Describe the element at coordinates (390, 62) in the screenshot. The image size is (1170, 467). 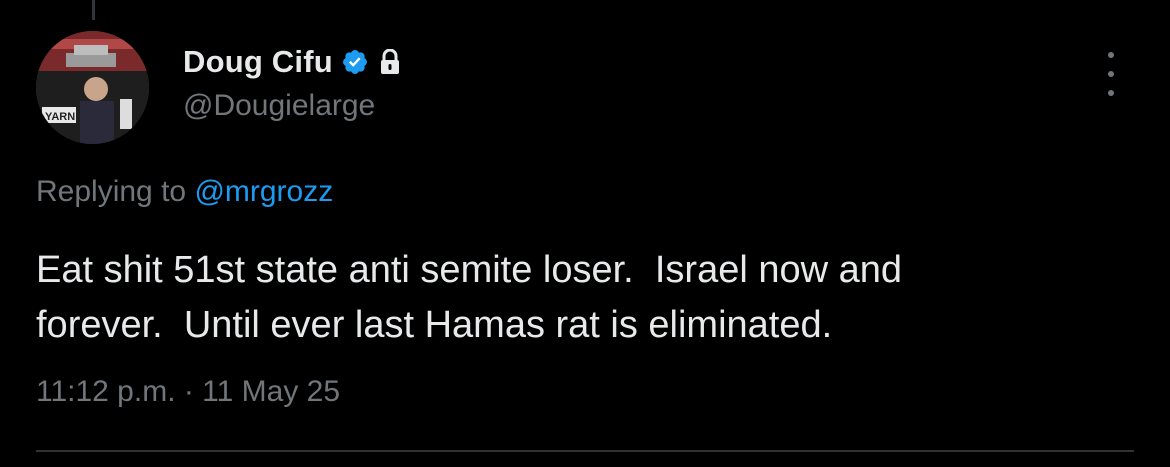
I see `lock-icon` at that location.